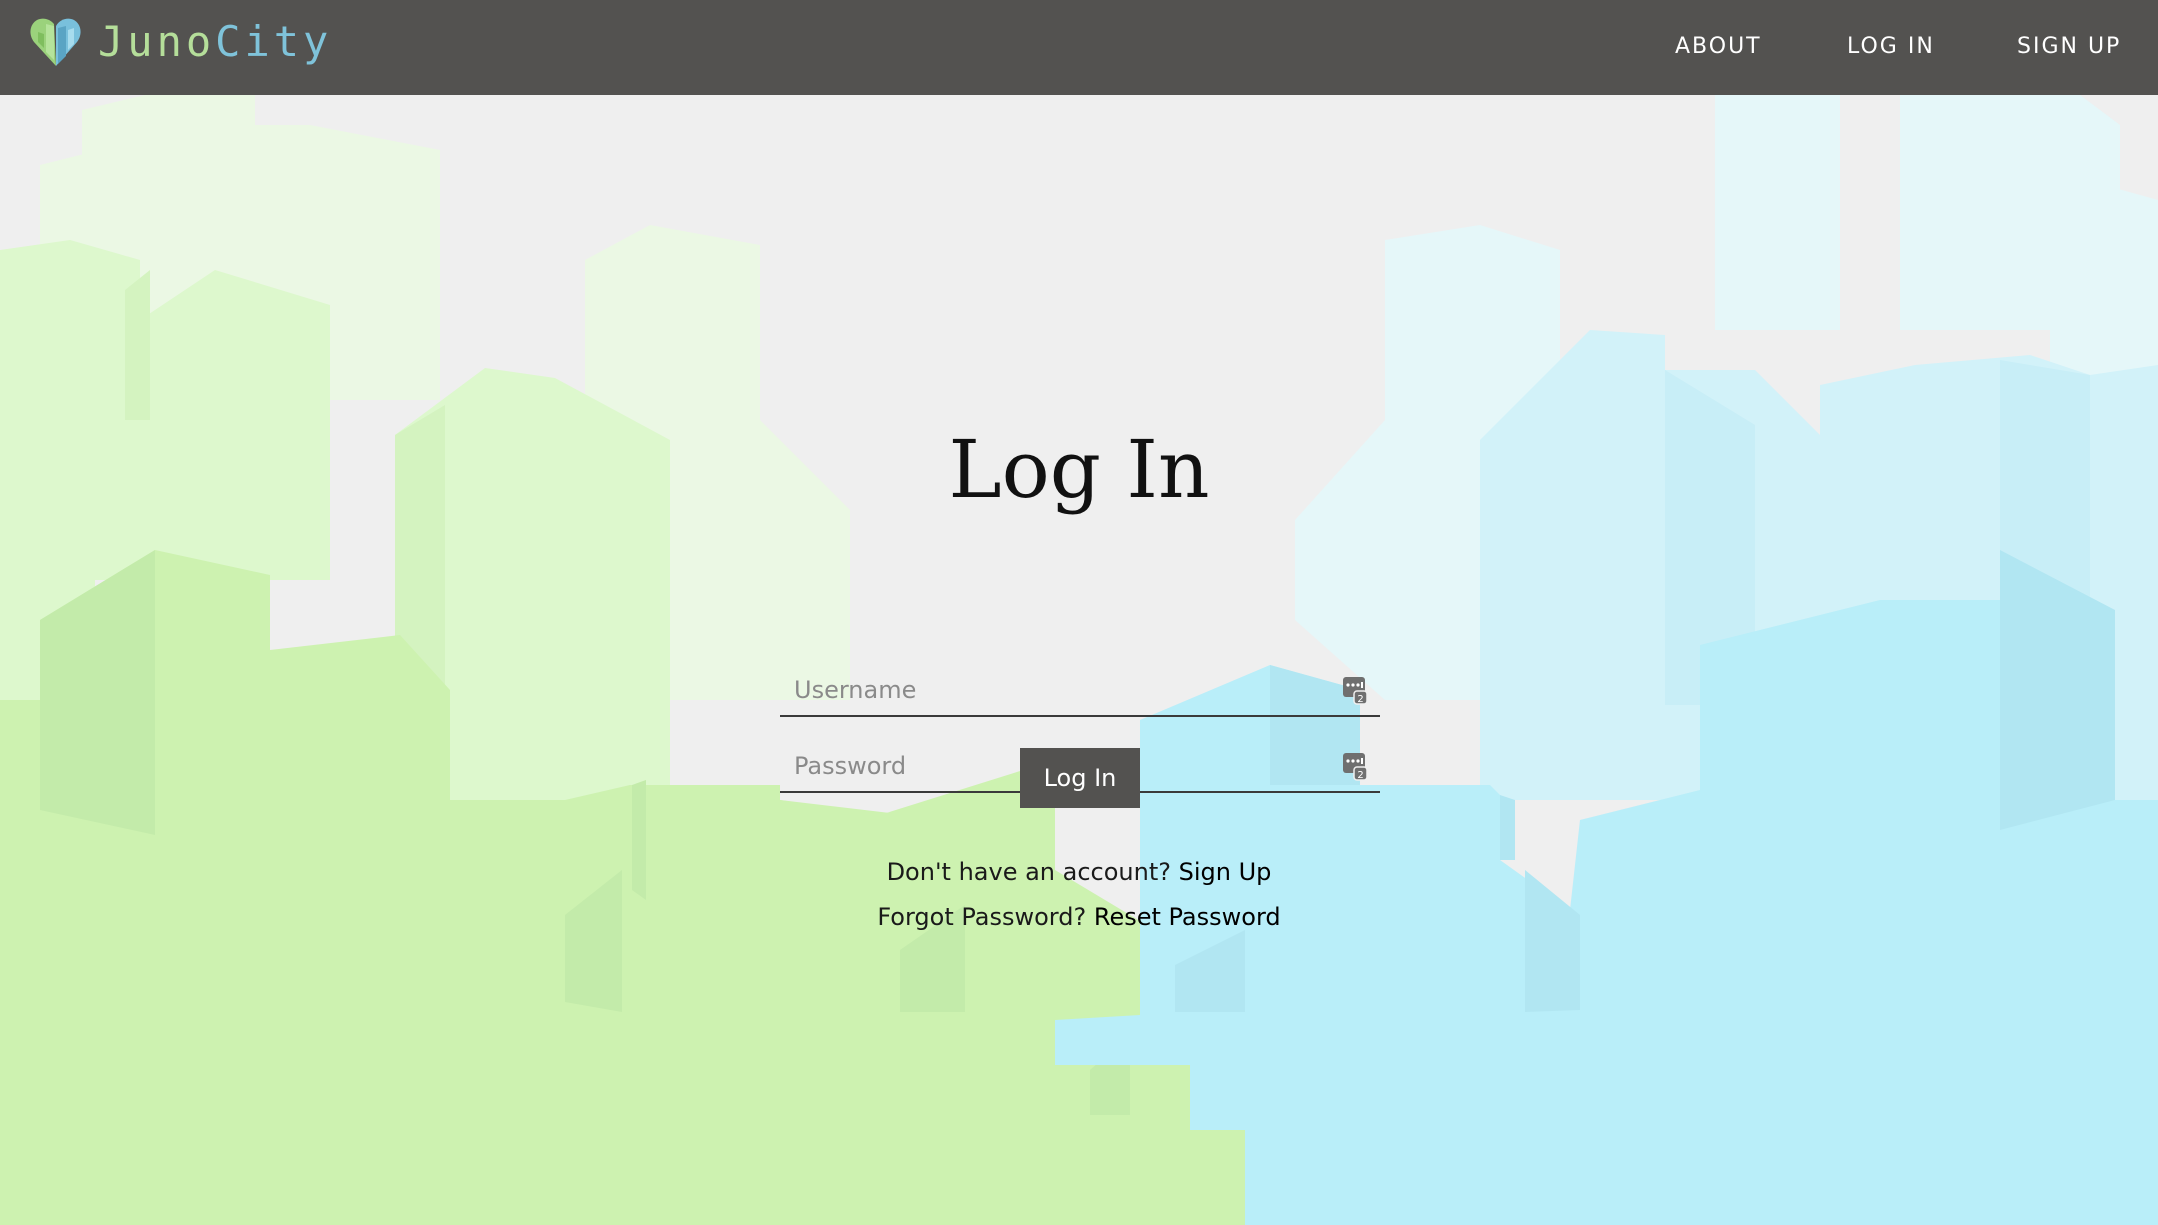 This screenshot has width=2158, height=1225. I want to click on login-submit-button: Log In, so click(1080, 778).